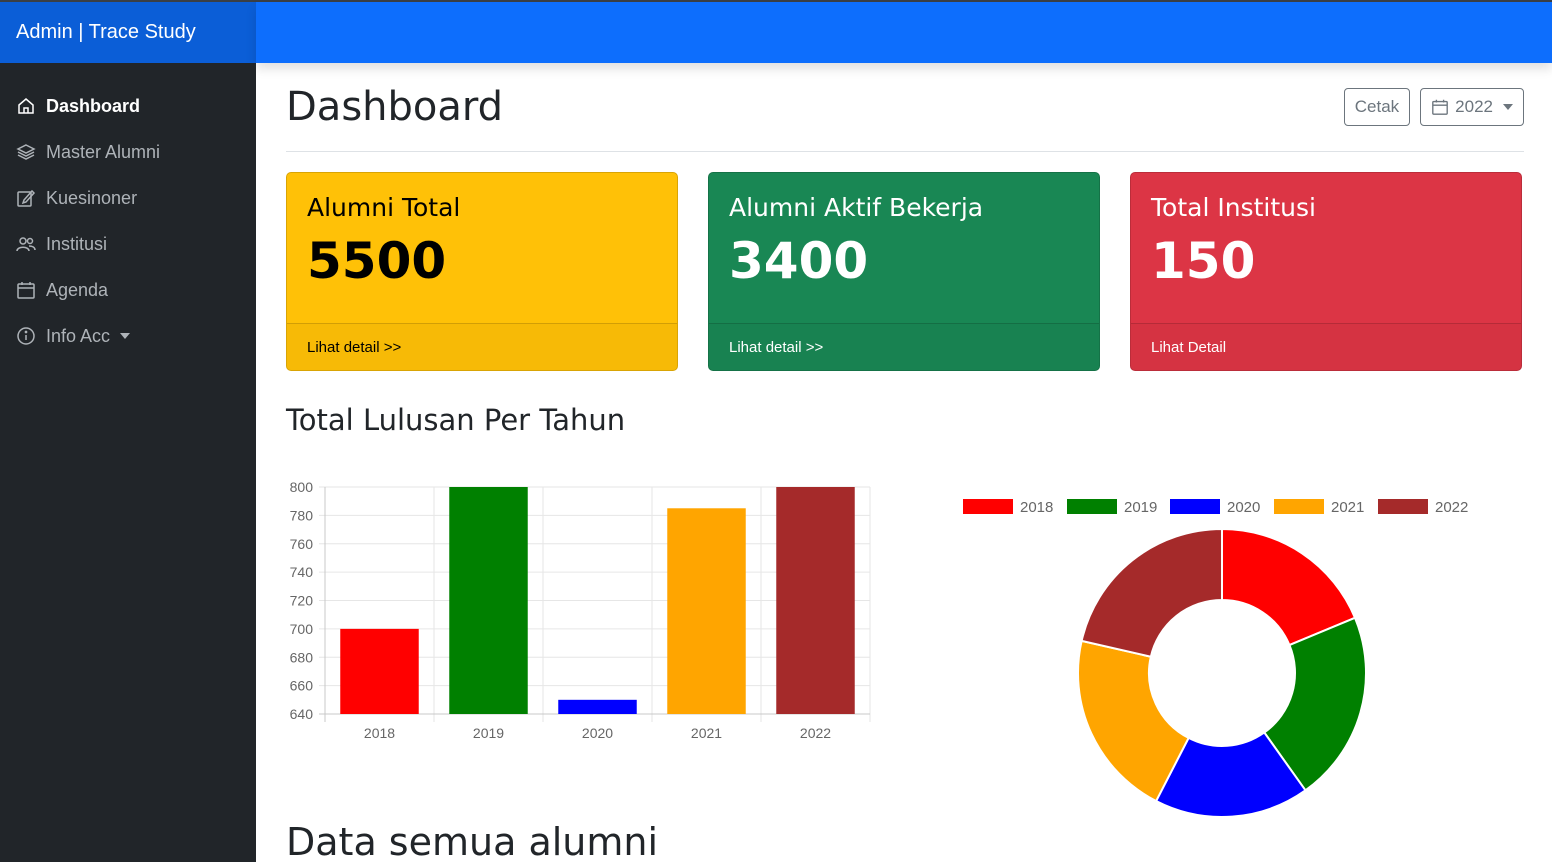 The image size is (1552, 864). I want to click on legend-label: 2018, so click(1036, 507).